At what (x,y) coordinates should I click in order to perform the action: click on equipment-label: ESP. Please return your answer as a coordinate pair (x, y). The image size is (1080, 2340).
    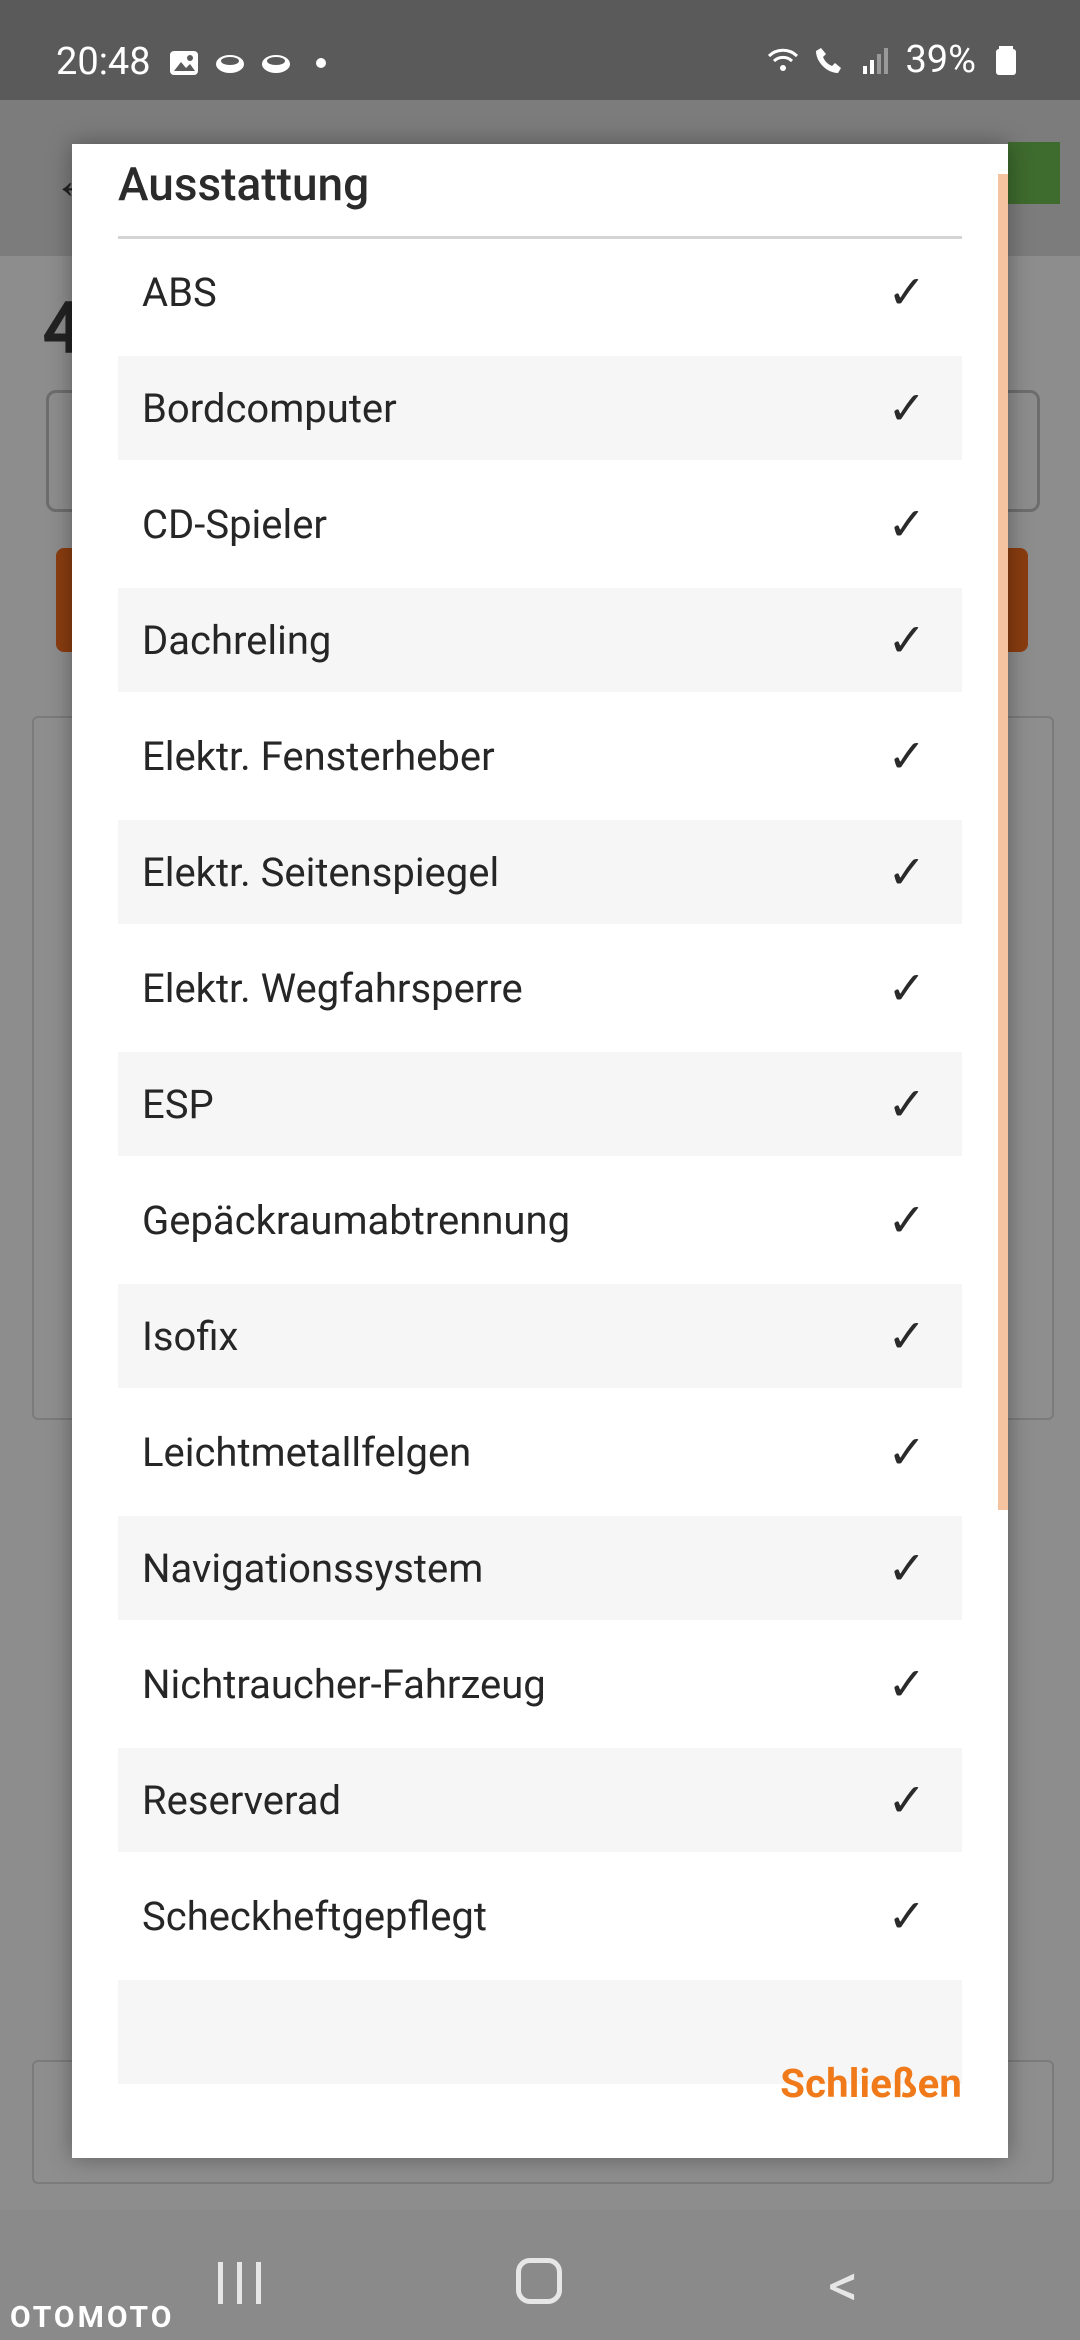
    Looking at the image, I should click on (178, 1104).